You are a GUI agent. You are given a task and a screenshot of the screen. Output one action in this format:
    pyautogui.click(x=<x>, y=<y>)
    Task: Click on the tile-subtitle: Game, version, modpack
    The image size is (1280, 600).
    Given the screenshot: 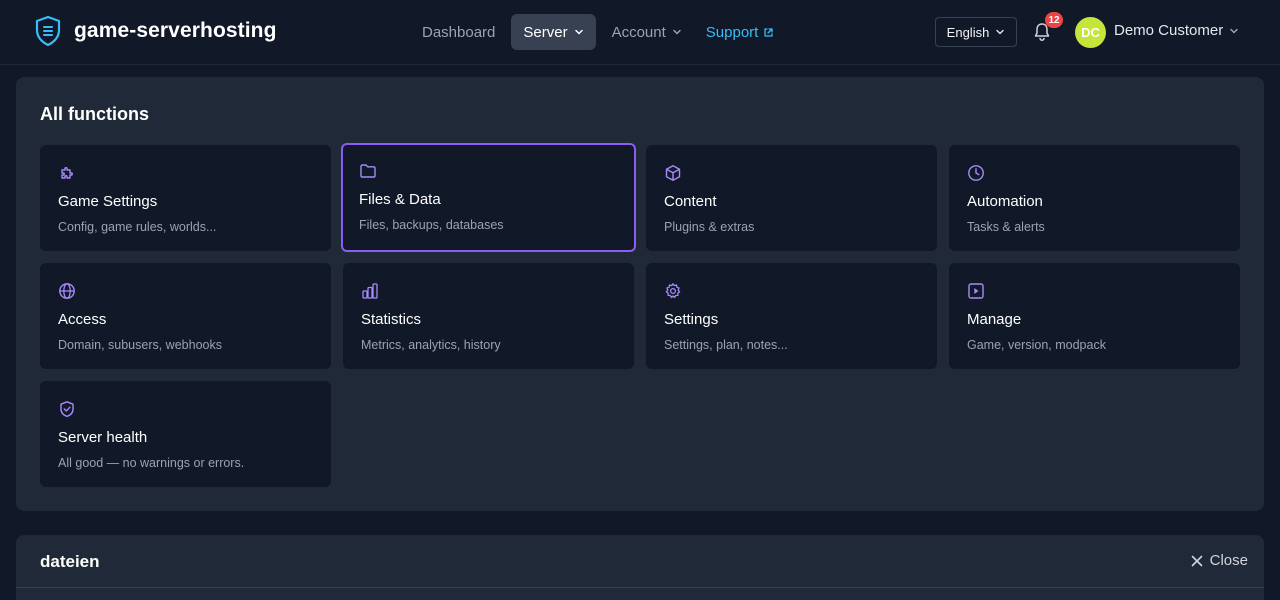 What is the action you would take?
    pyautogui.click(x=1036, y=345)
    